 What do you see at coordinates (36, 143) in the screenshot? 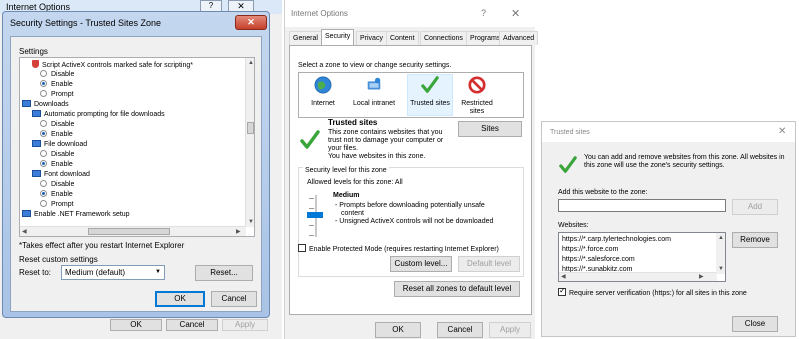
I see `setting-icon` at bounding box center [36, 143].